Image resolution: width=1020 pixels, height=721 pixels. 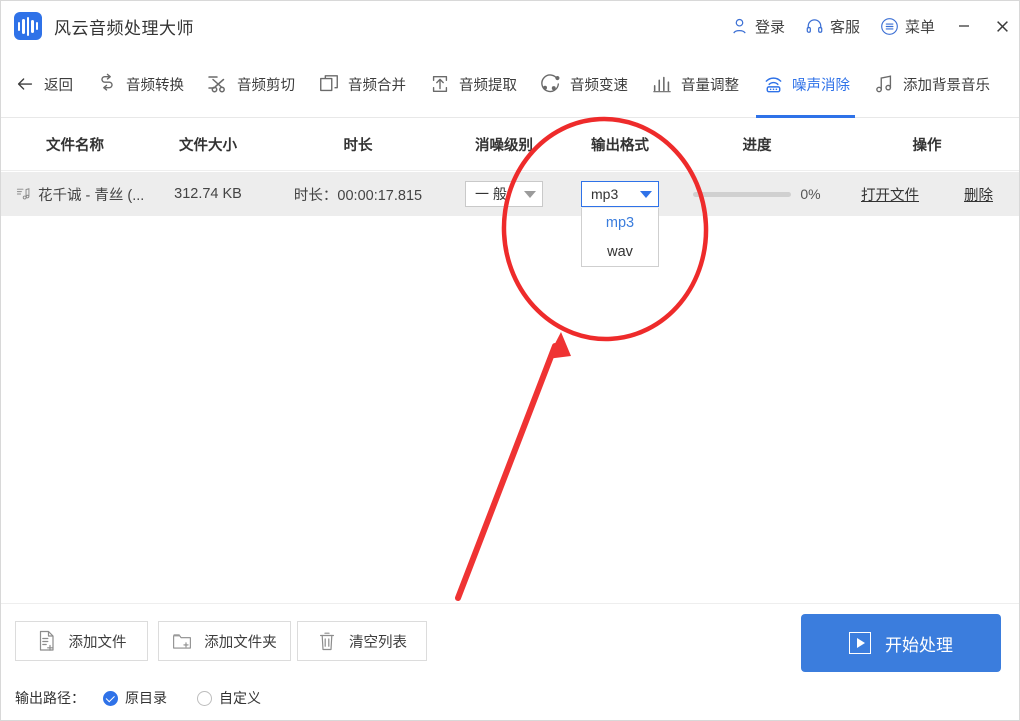 I want to click on toolbar-item-audio-speed: 音频变速, so click(x=583, y=84).